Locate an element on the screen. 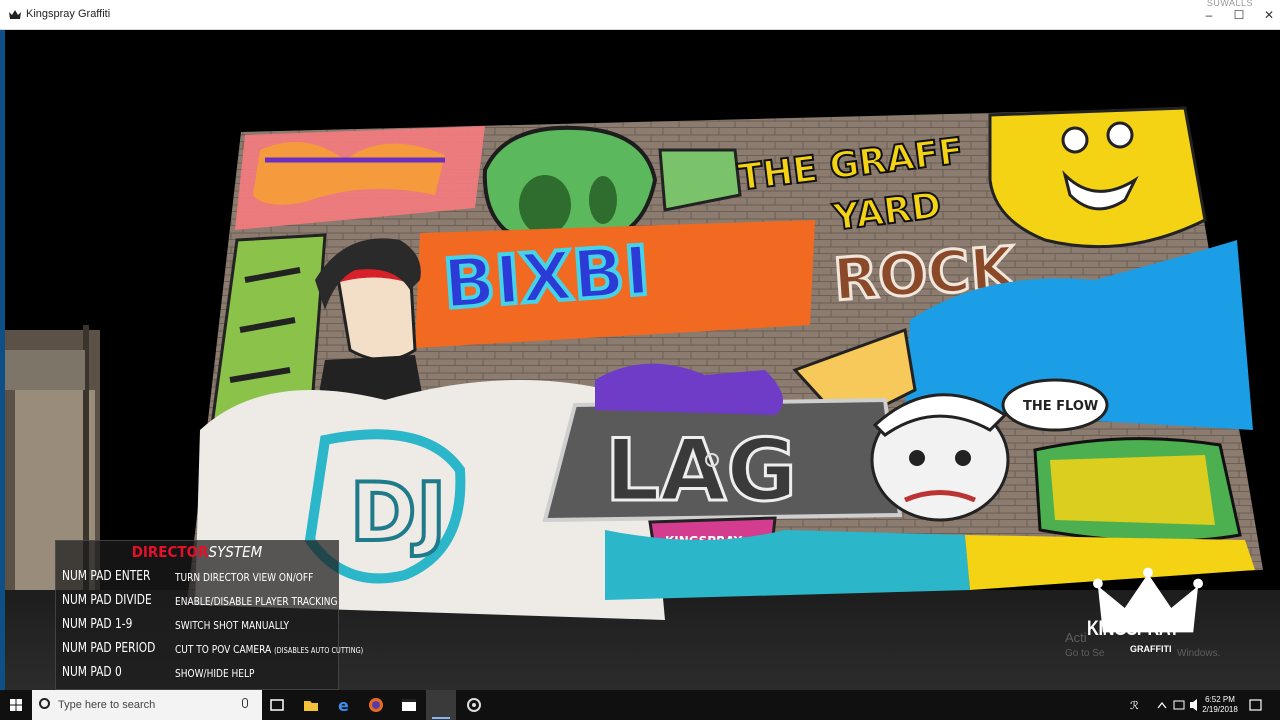 The height and width of the screenshot is (720, 1280). clock-time: 6:52 PM is located at coordinates (1220, 699).